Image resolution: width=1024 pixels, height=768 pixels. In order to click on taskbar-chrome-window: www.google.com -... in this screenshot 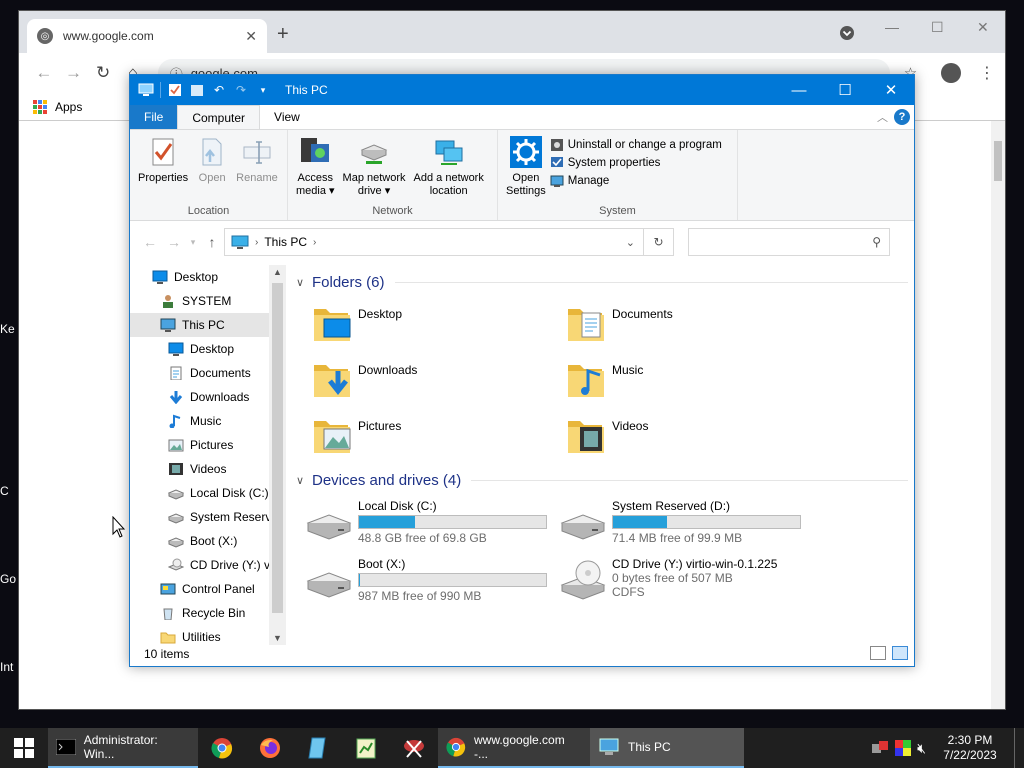, I will do `click(514, 748)`.